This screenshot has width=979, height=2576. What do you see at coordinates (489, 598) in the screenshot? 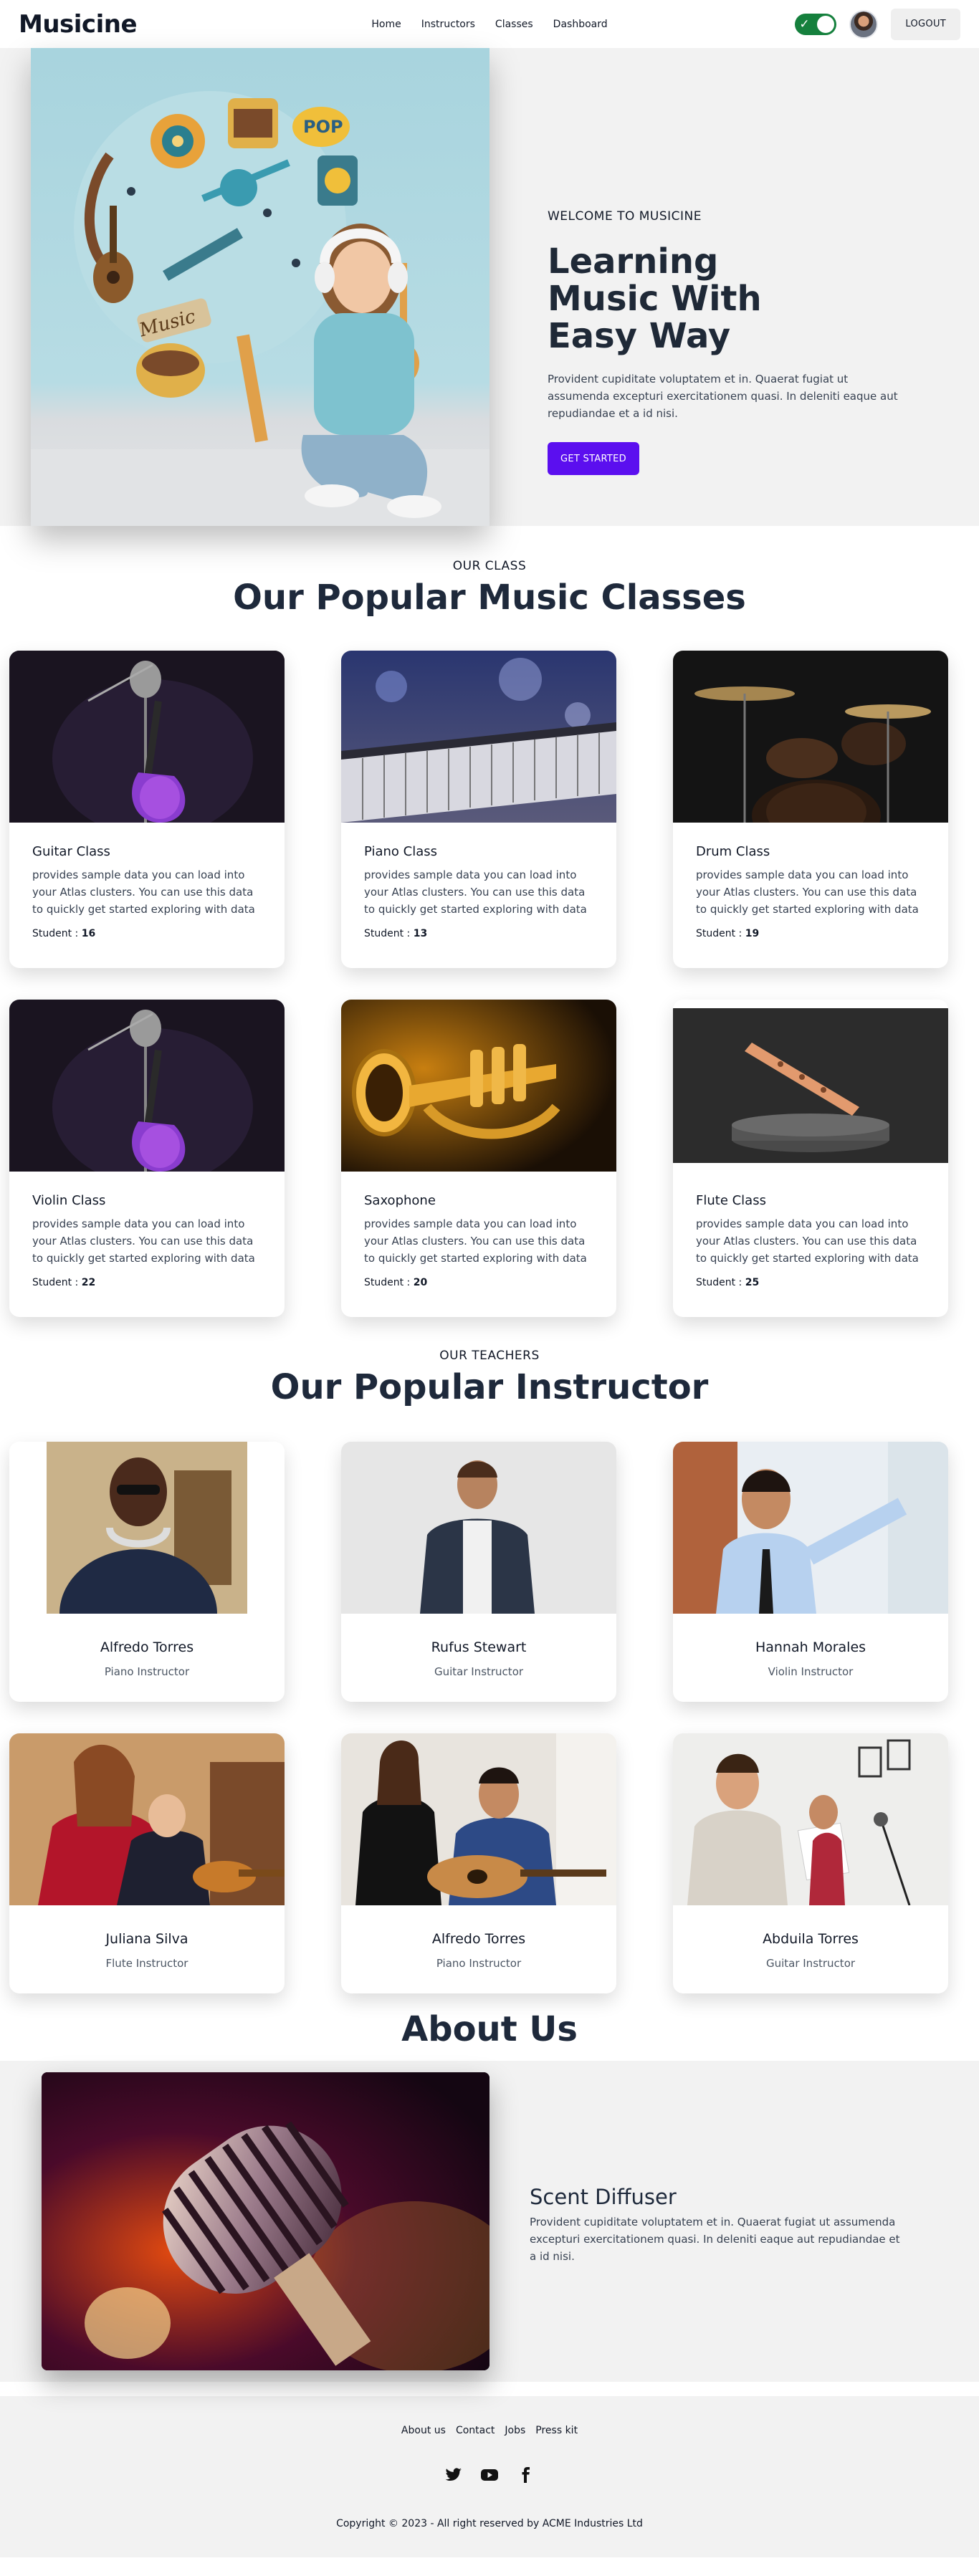
I see `classes-title: Our Popular Music Classes` at bounding box center [489, 598].